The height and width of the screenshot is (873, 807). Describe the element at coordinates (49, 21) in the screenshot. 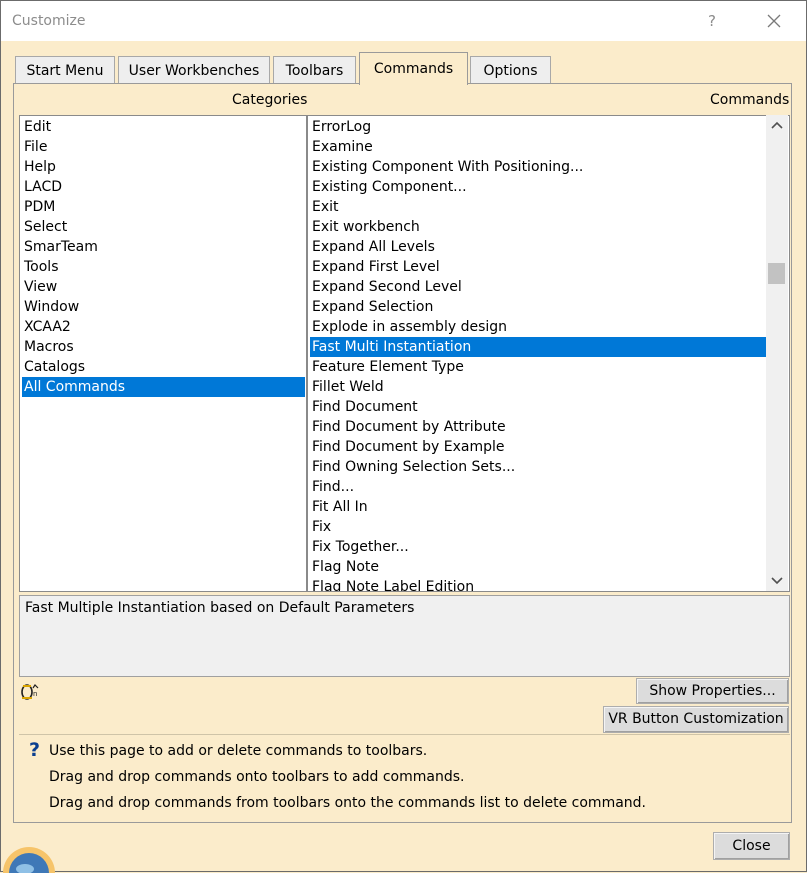

I see `window-title: Customize` at that location.